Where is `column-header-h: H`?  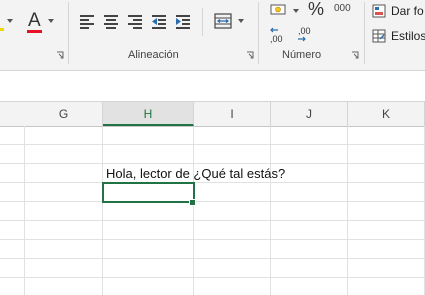
column-header-h: H is located at coordinates (148, 114).